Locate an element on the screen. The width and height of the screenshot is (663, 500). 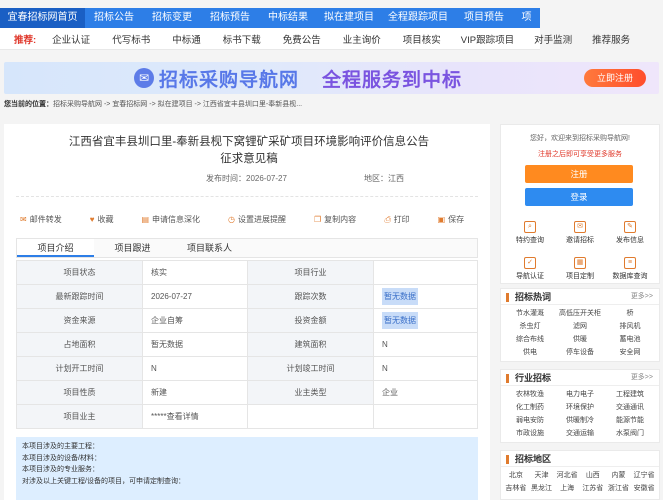
quick-publish-info: ✎ 发布信息 is located at coordinates (630, 233).